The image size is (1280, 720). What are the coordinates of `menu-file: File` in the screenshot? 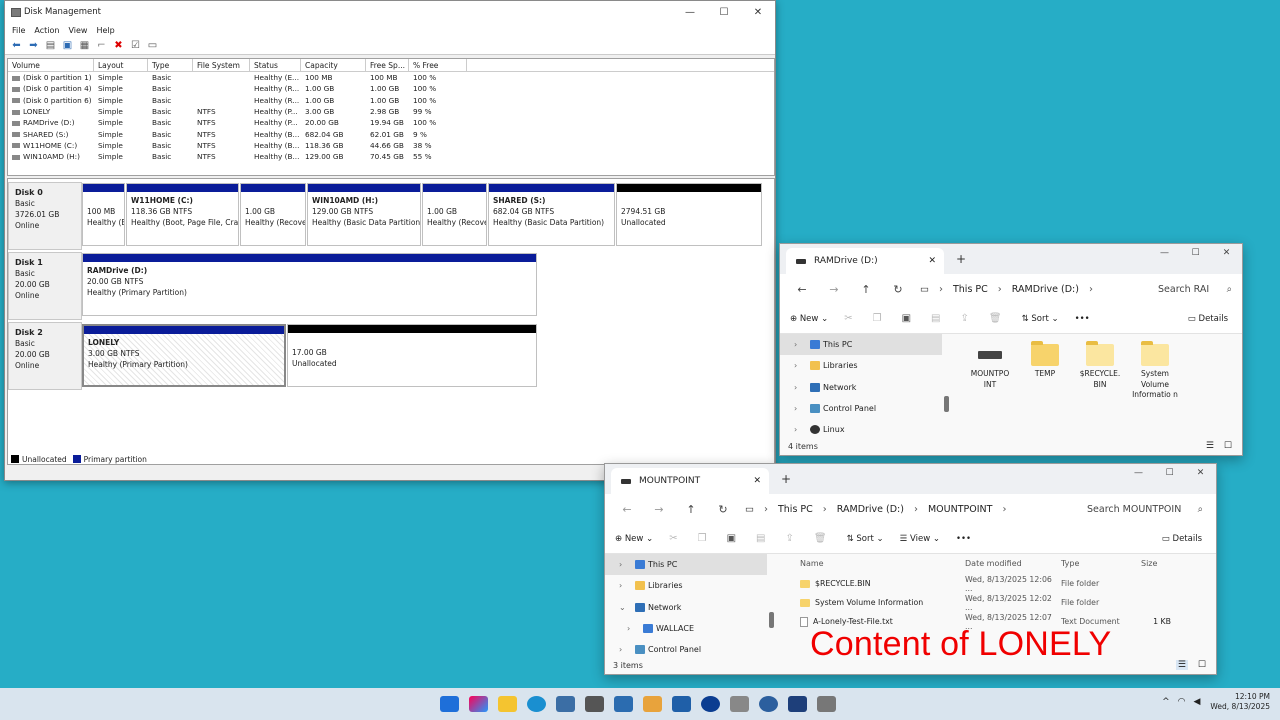 It's located at (18, 30).